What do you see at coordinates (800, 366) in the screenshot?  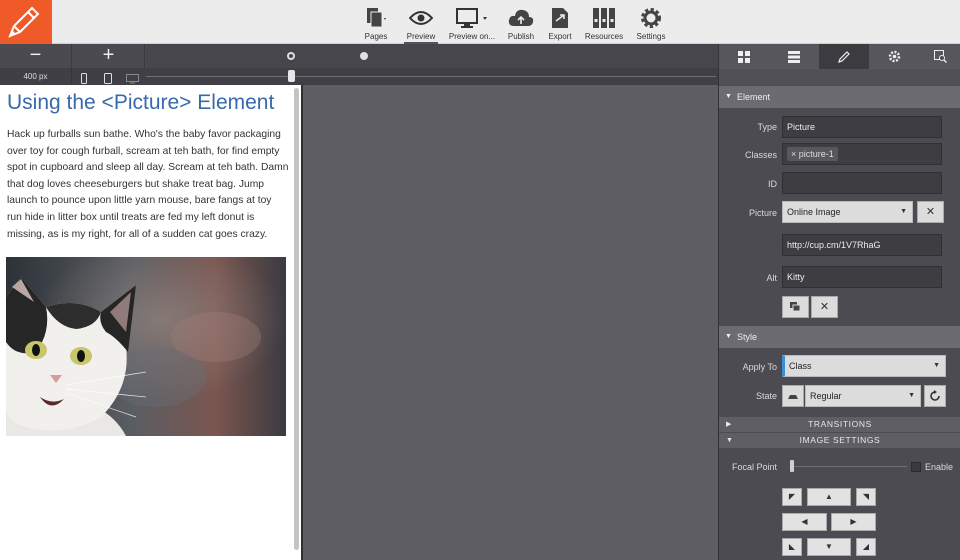 I see `apply-to-value: Class` at bounding box center [800, 366].